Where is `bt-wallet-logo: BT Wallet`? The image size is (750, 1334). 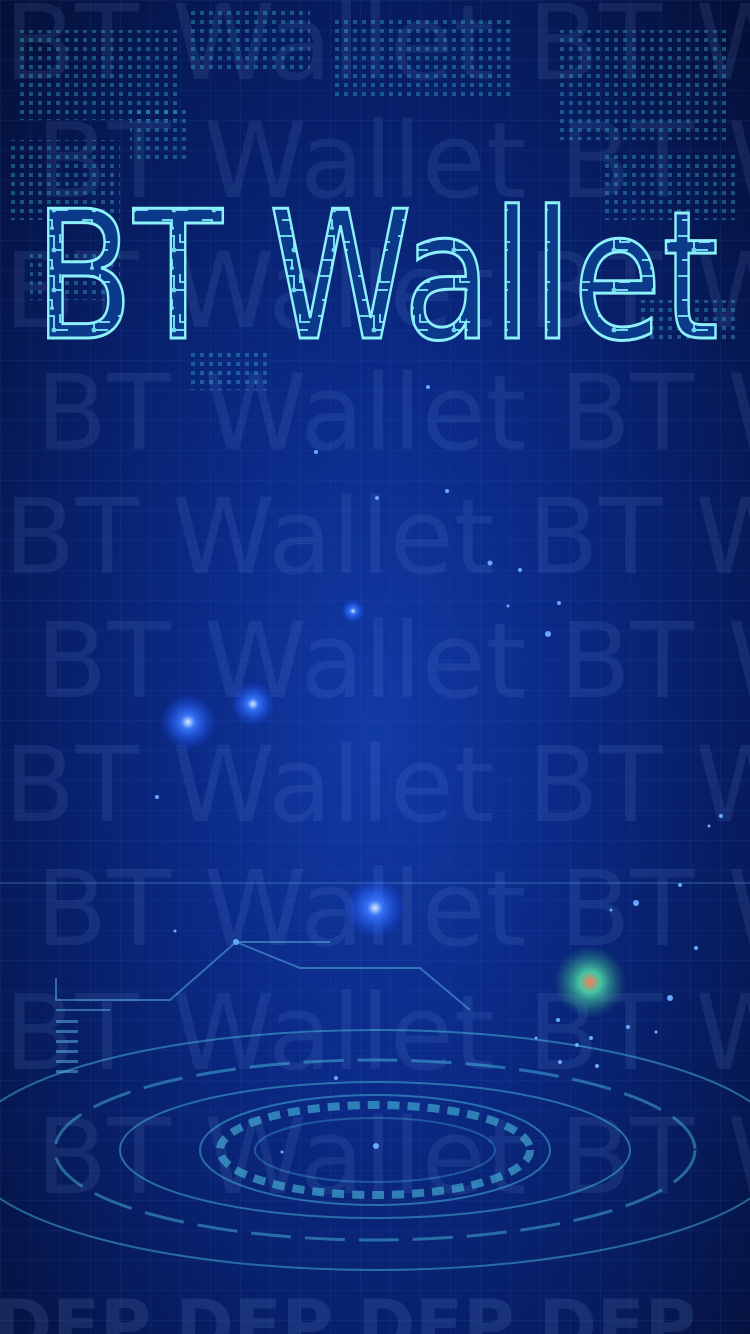
bt-wallet-logo: BT Wallet is located at coordinates (377, 272).